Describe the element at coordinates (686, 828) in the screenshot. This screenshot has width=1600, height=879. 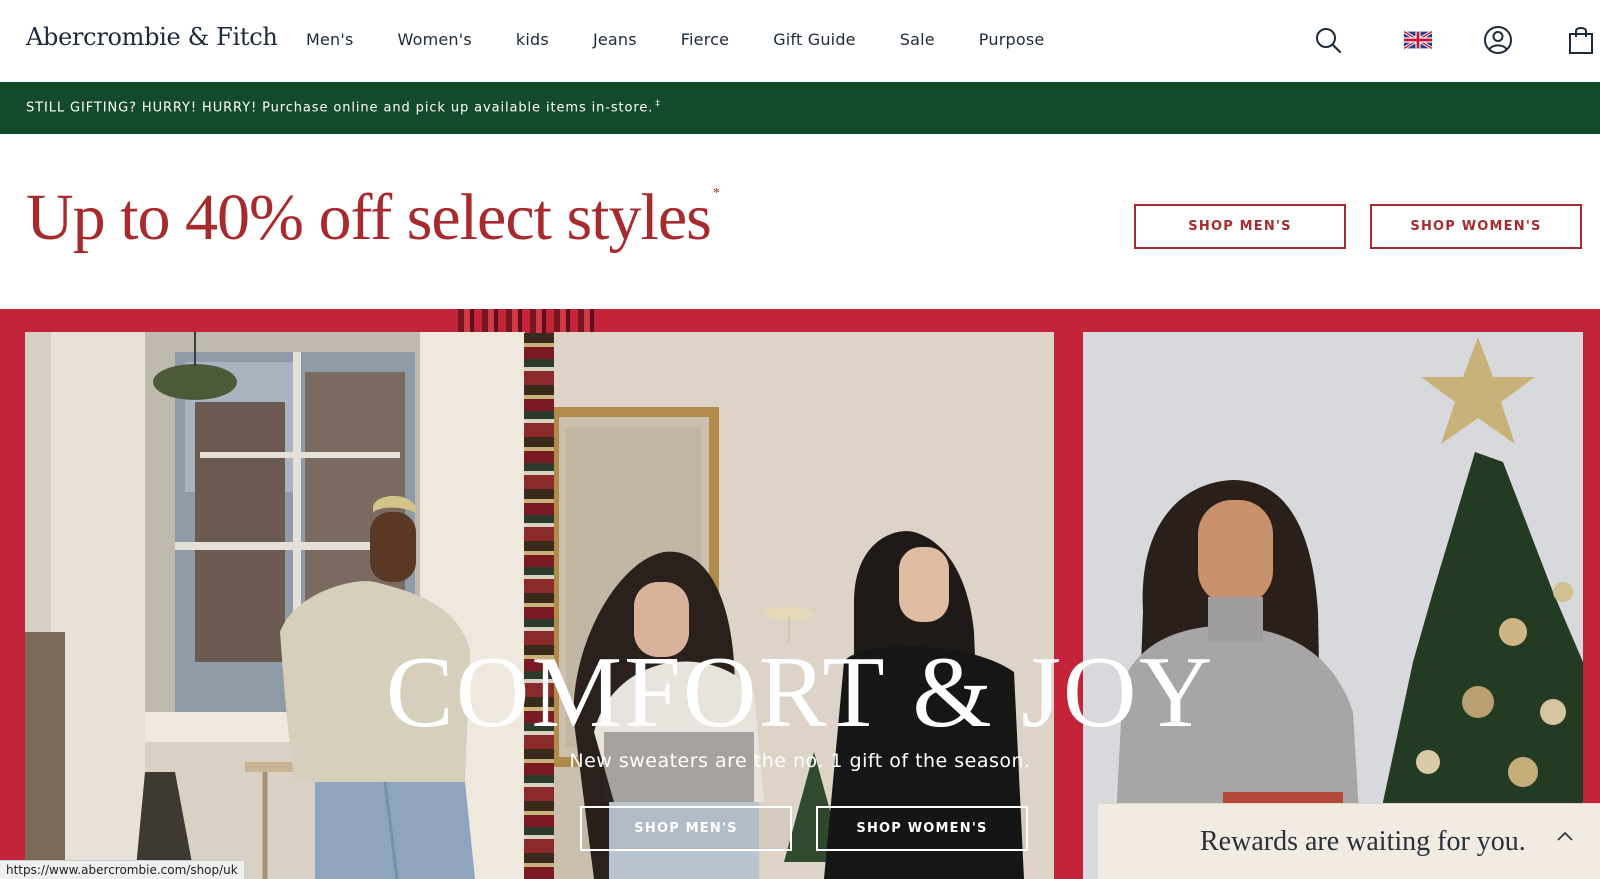
I see `hero-shop-mens-button: SHOP MEN'S` at that location.